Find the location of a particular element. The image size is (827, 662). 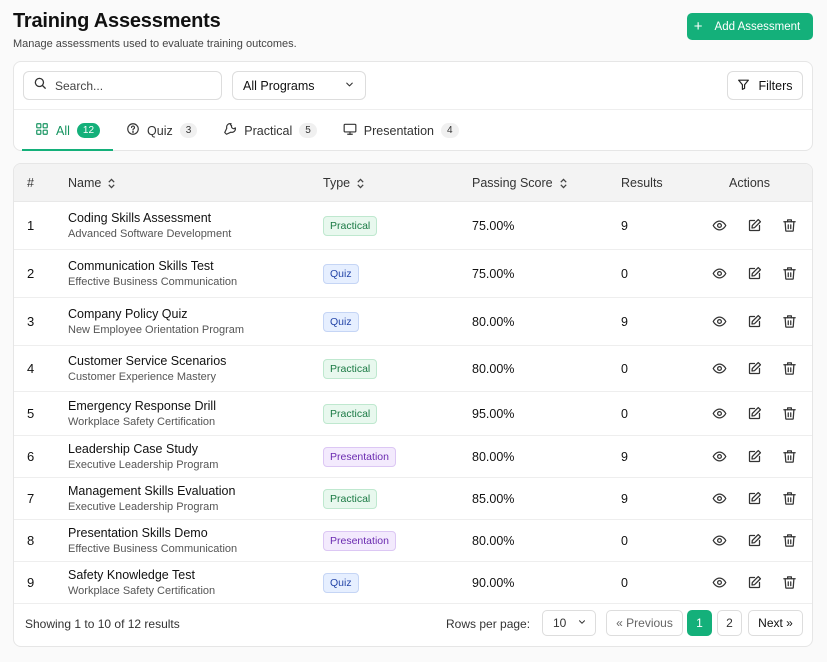

col-label: Results is located at coordinates (642, 183).